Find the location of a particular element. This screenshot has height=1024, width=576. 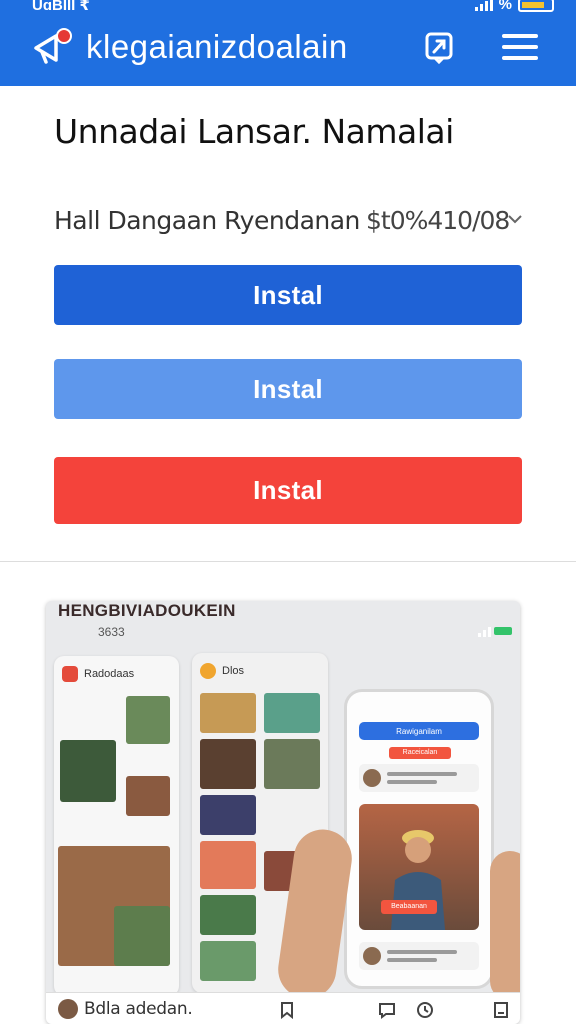

status-bar: UɑBIII ₹ % is located at coordinates (288, 8).